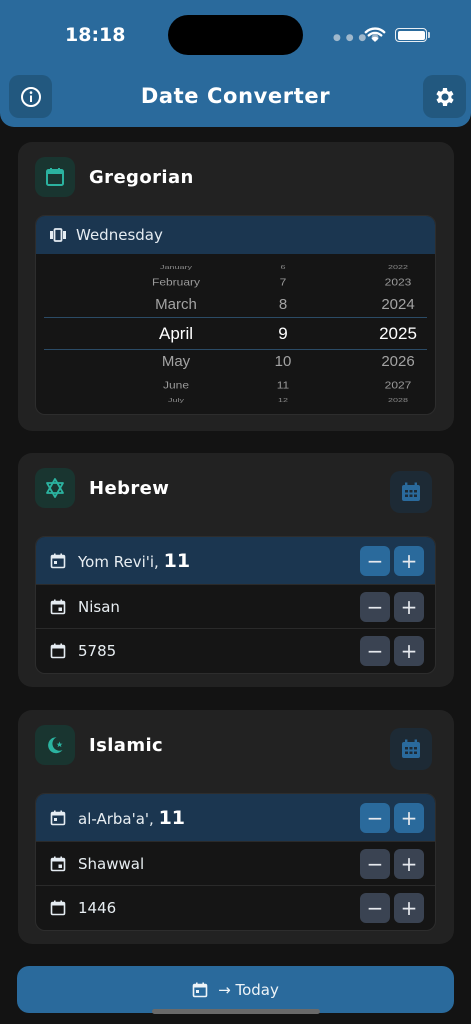 The height and width of the screenshot is (1024, 471). What do you see at coordinates (176, 267) in the screenshot?
I see `wheel-item: January` at bounding box center [176, 267].